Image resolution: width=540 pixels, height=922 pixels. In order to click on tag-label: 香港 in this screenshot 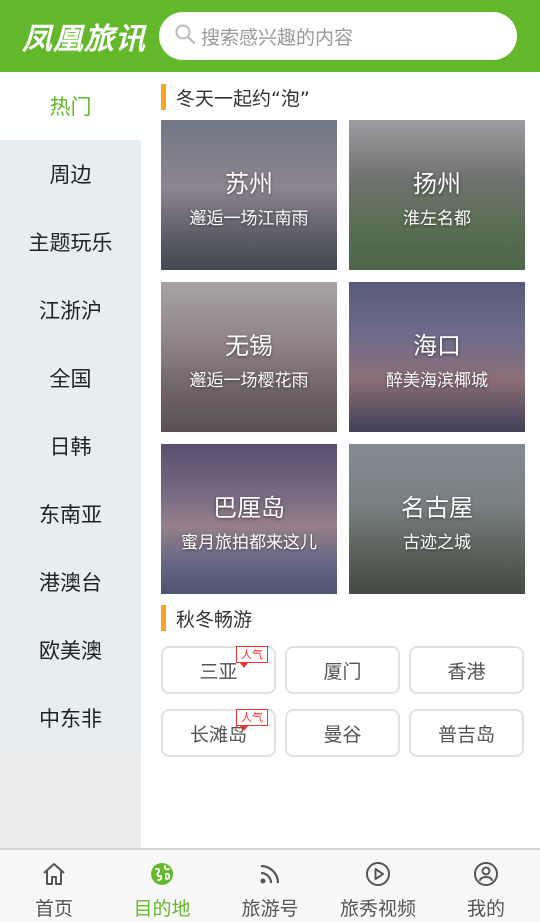, I will do `click(466, 671)`.